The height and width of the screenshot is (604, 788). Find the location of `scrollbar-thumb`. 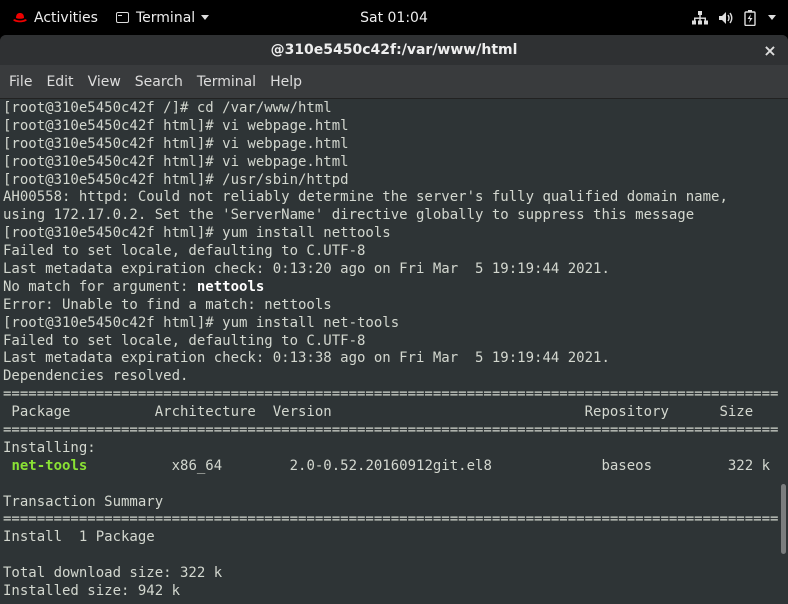

scrollbar-thumb is located at coordinates (783, 519).